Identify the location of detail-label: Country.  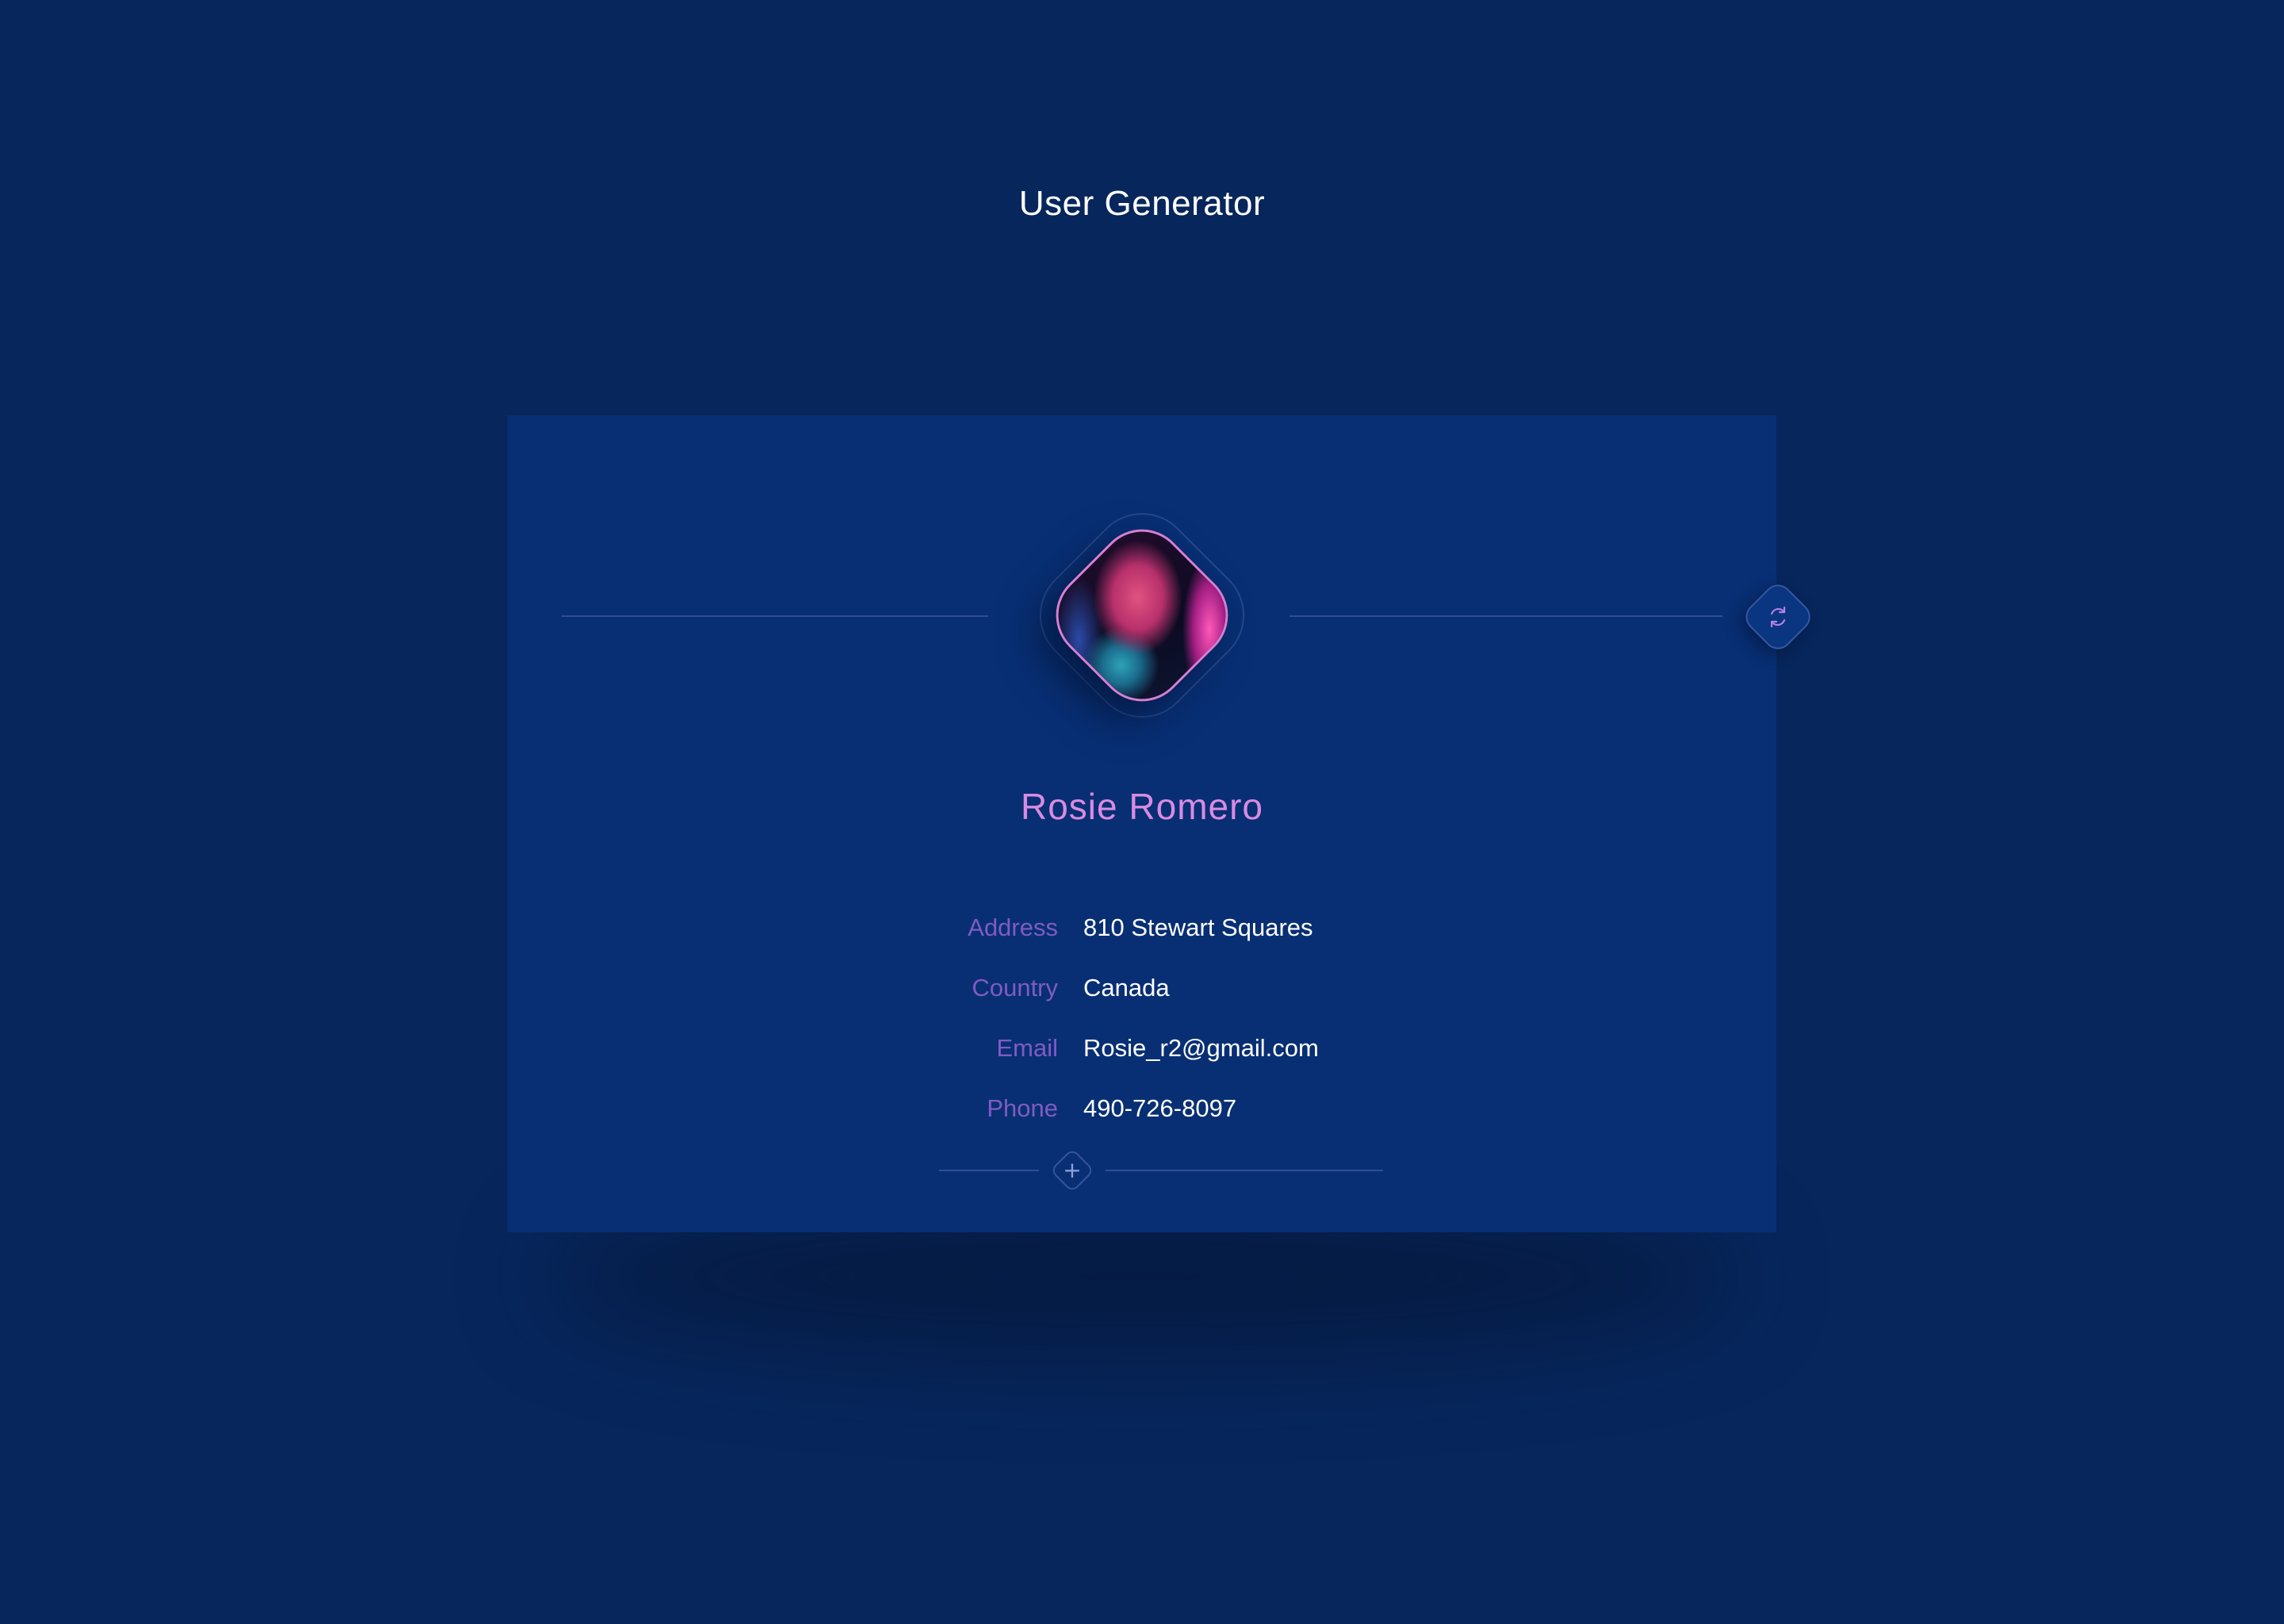
(1014, 988).